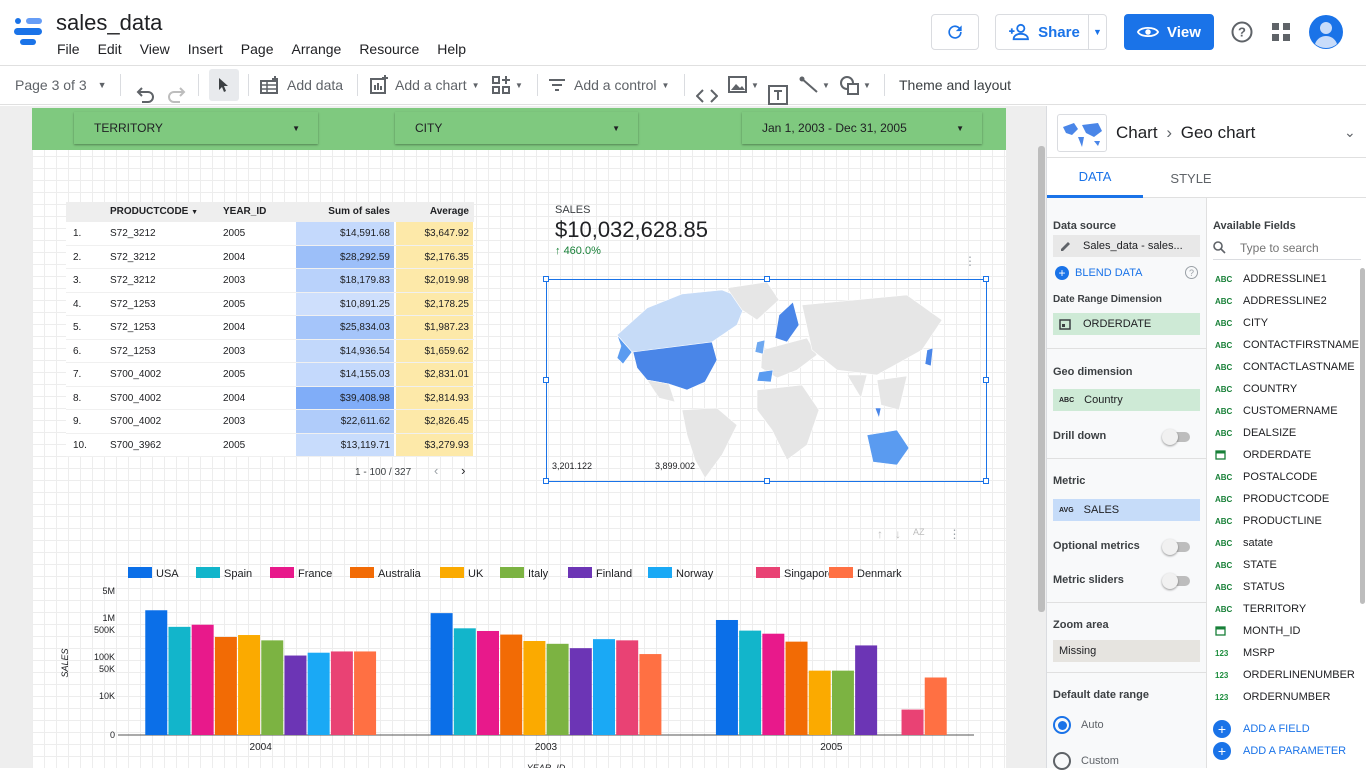 The width and height of the screenshot is (1366, 770). I want to click on city-filter: CITY ▼, so click(516, 128).